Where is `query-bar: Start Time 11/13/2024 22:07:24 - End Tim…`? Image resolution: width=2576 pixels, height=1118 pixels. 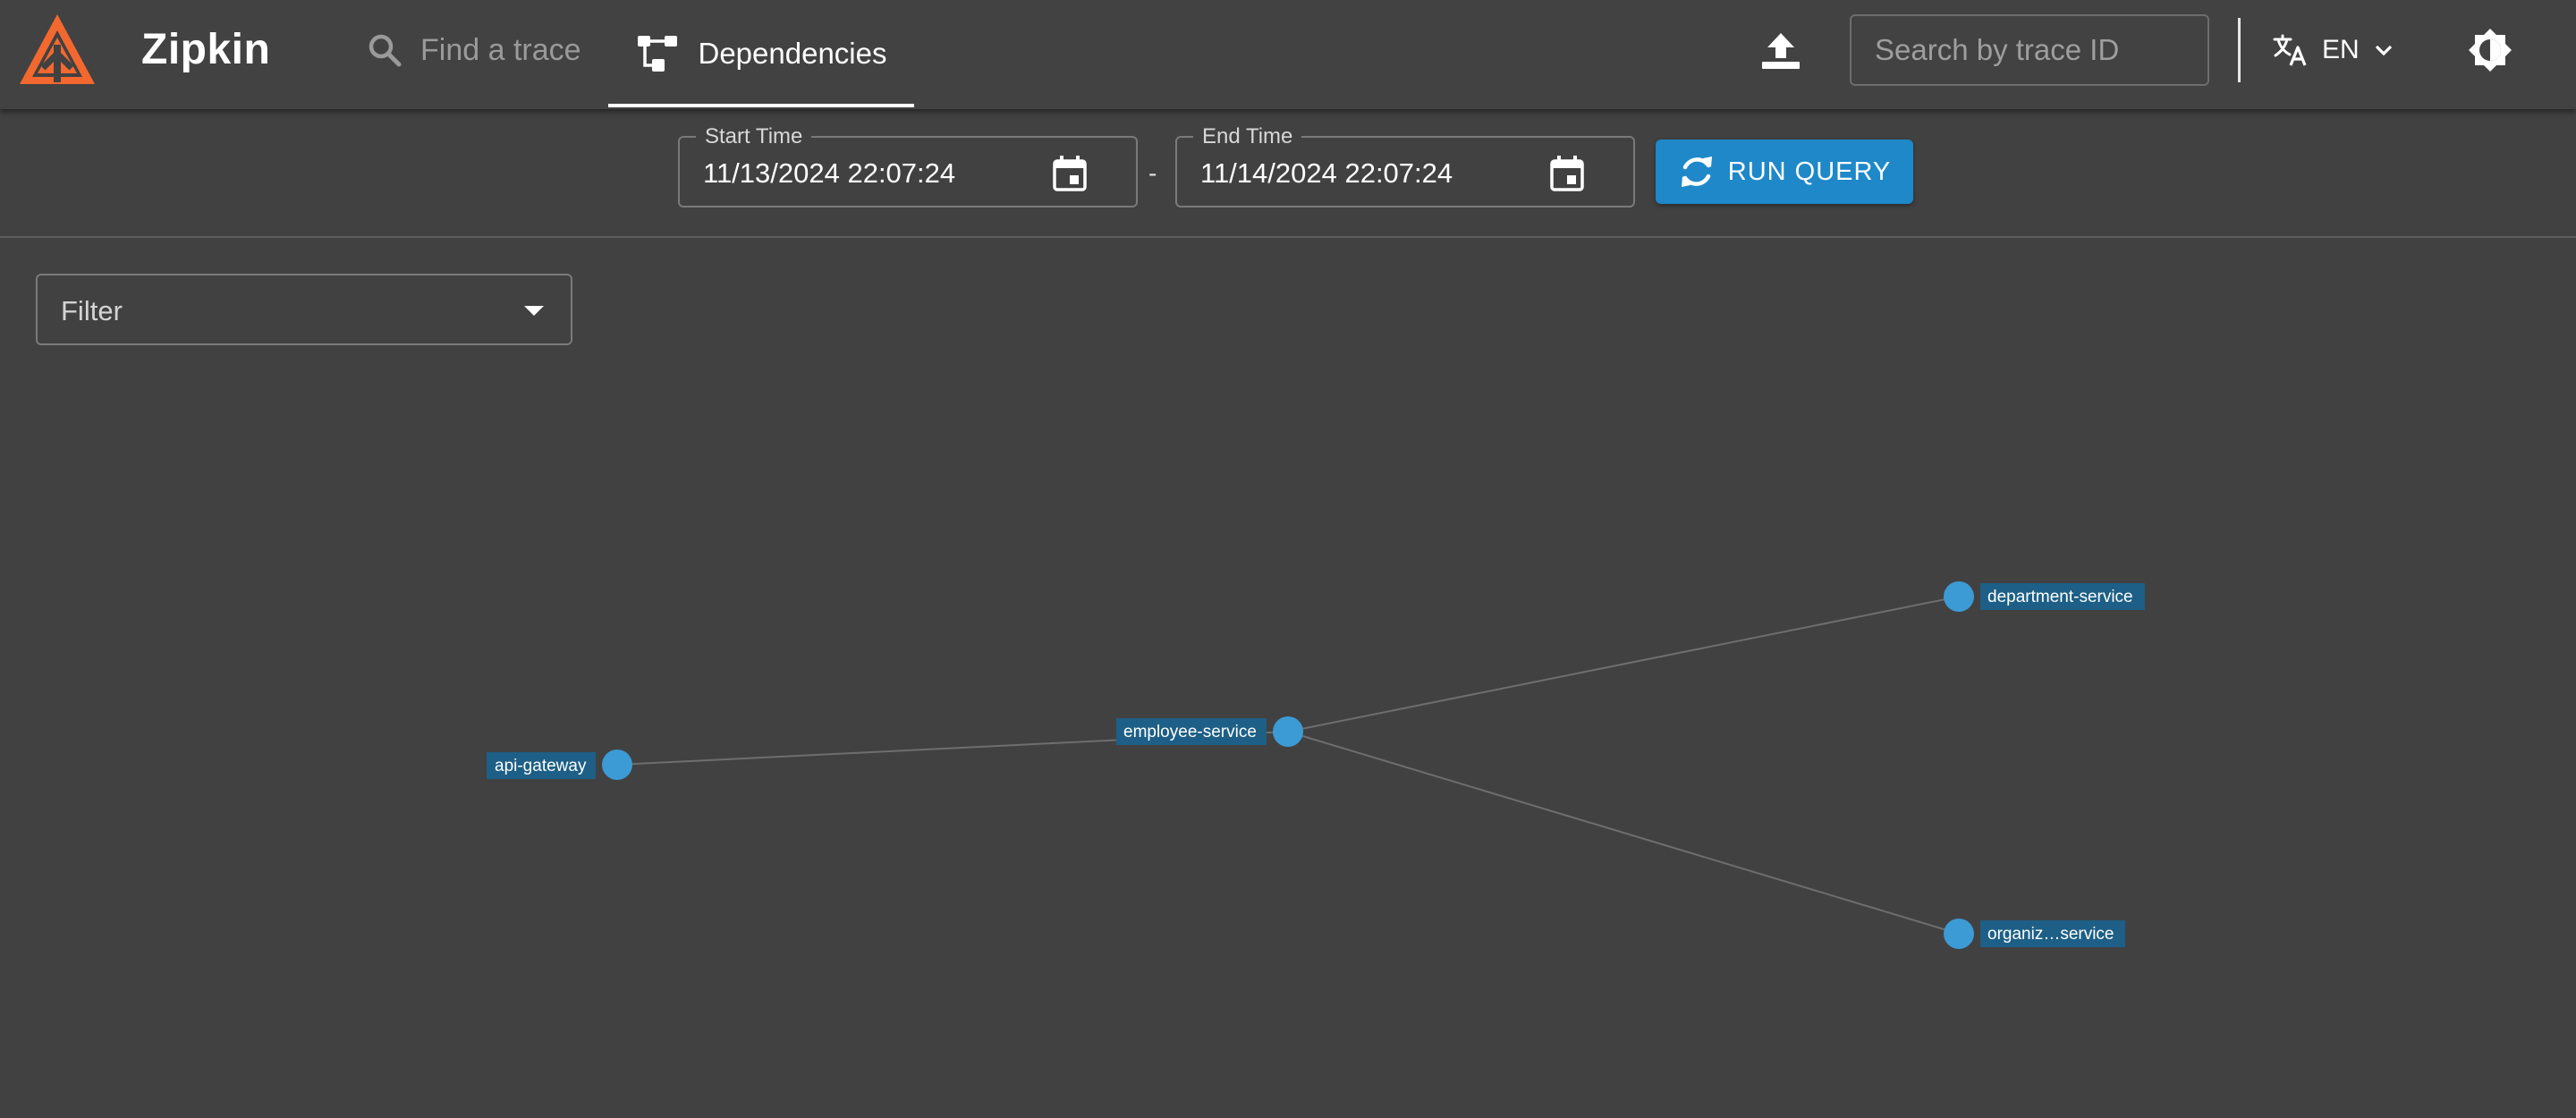 query-bar: Start Time 11/13/2024 22:07:24 - End Tim… is located at coordinates (1288, 173).